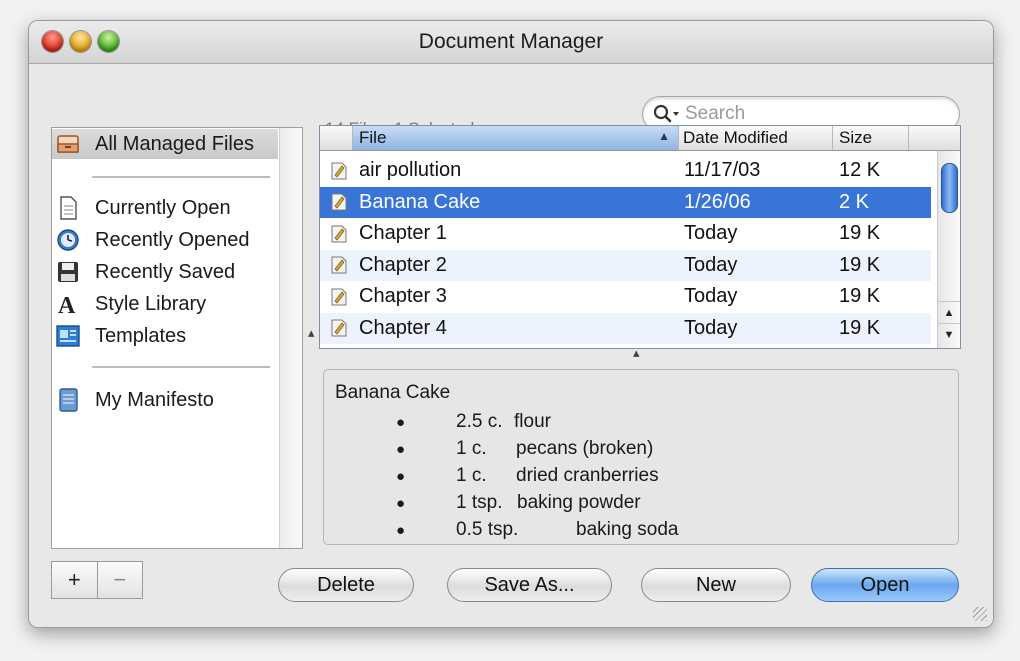  Describe the element at coordinates (664, 136) in the screenshot. I see `sort-ascending-icon: ▲` at that location.